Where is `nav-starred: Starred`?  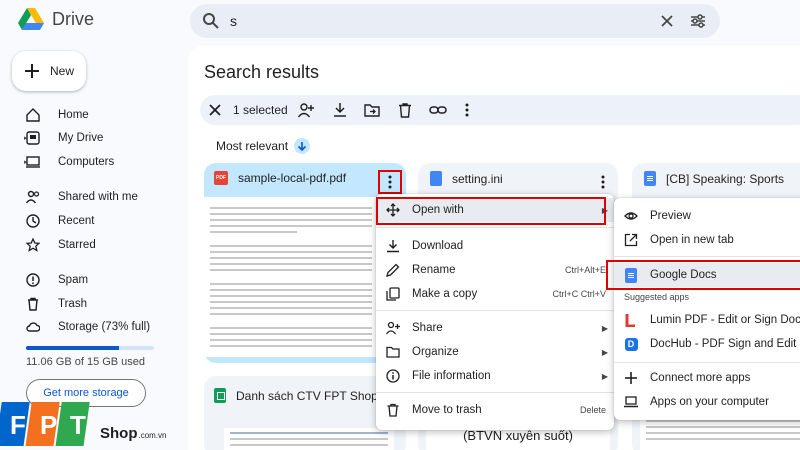 nav-starred: Starred is located at coordinates (61, 245).